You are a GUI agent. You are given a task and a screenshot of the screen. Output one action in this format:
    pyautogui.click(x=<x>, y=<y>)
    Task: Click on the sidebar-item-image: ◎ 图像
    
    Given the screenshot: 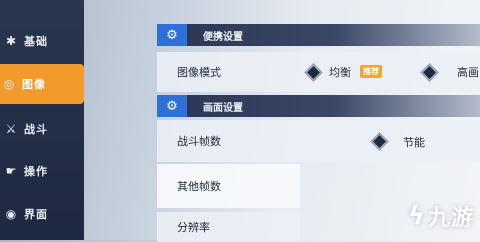 What is the action you would take?
    pyautogui.click(x=42, y=84)
    